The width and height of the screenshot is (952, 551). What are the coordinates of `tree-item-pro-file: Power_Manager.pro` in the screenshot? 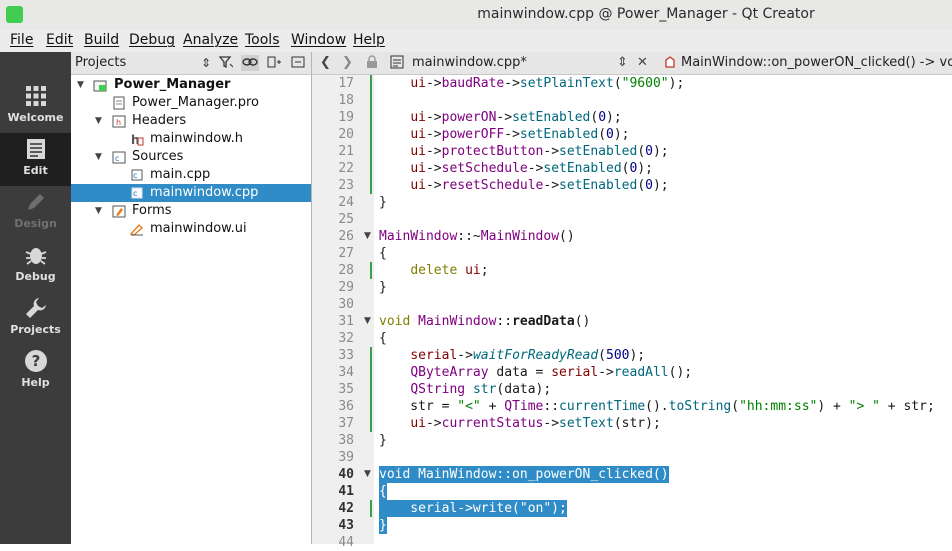 It's located at (191, 103).